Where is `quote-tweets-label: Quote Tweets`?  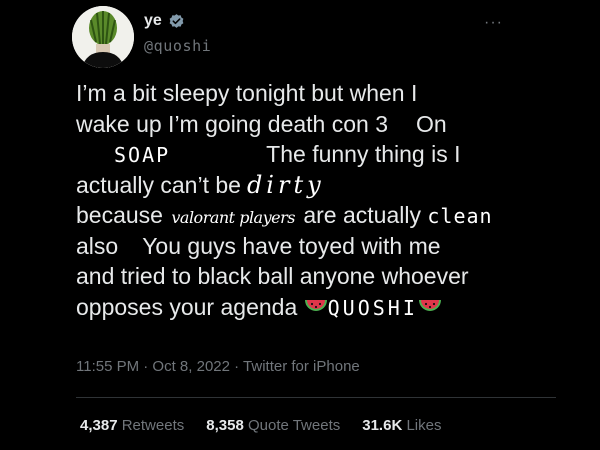 quote-tweets-label: Quote Tweets is located at coordinates (294, 425).